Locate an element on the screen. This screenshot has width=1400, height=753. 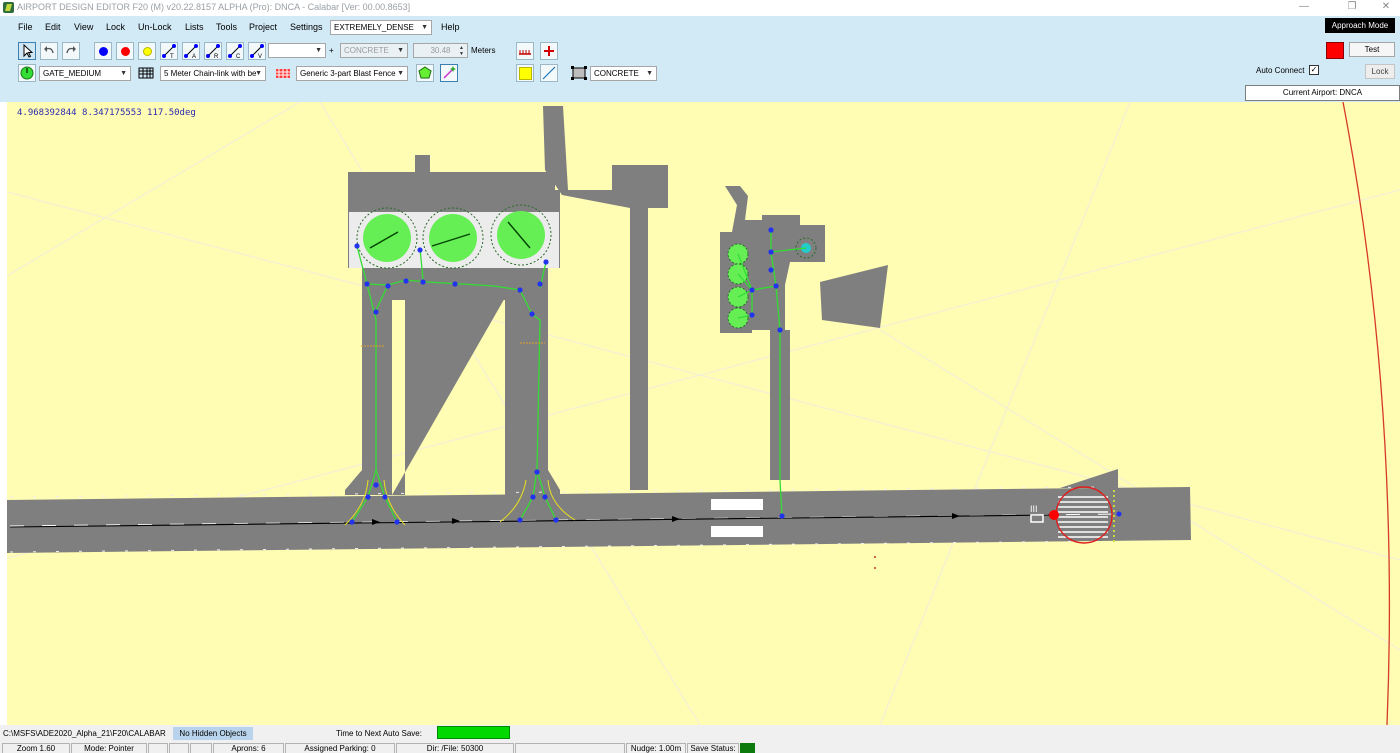
surface-select: CONCRETE ▼ is located at coordinates (374, 50).